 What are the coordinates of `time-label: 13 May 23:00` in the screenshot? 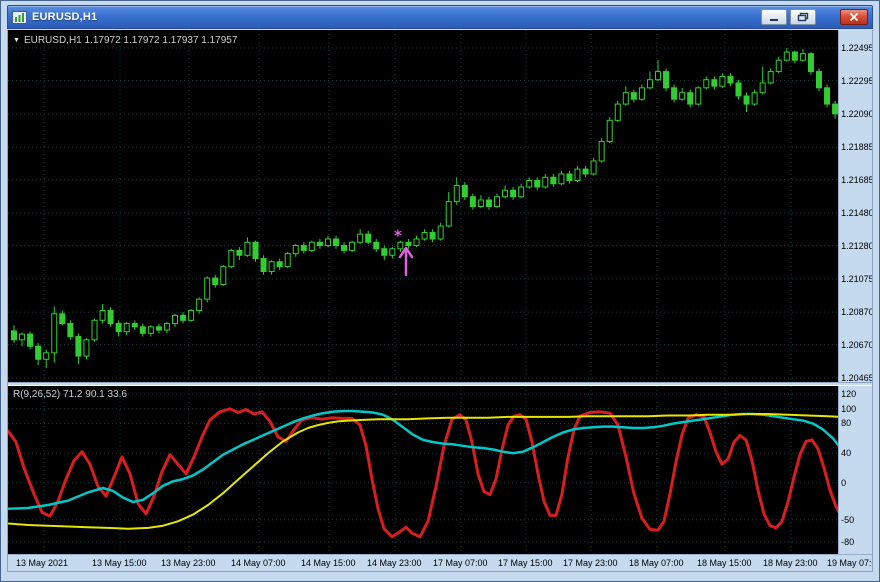 It's located at (188, 562).